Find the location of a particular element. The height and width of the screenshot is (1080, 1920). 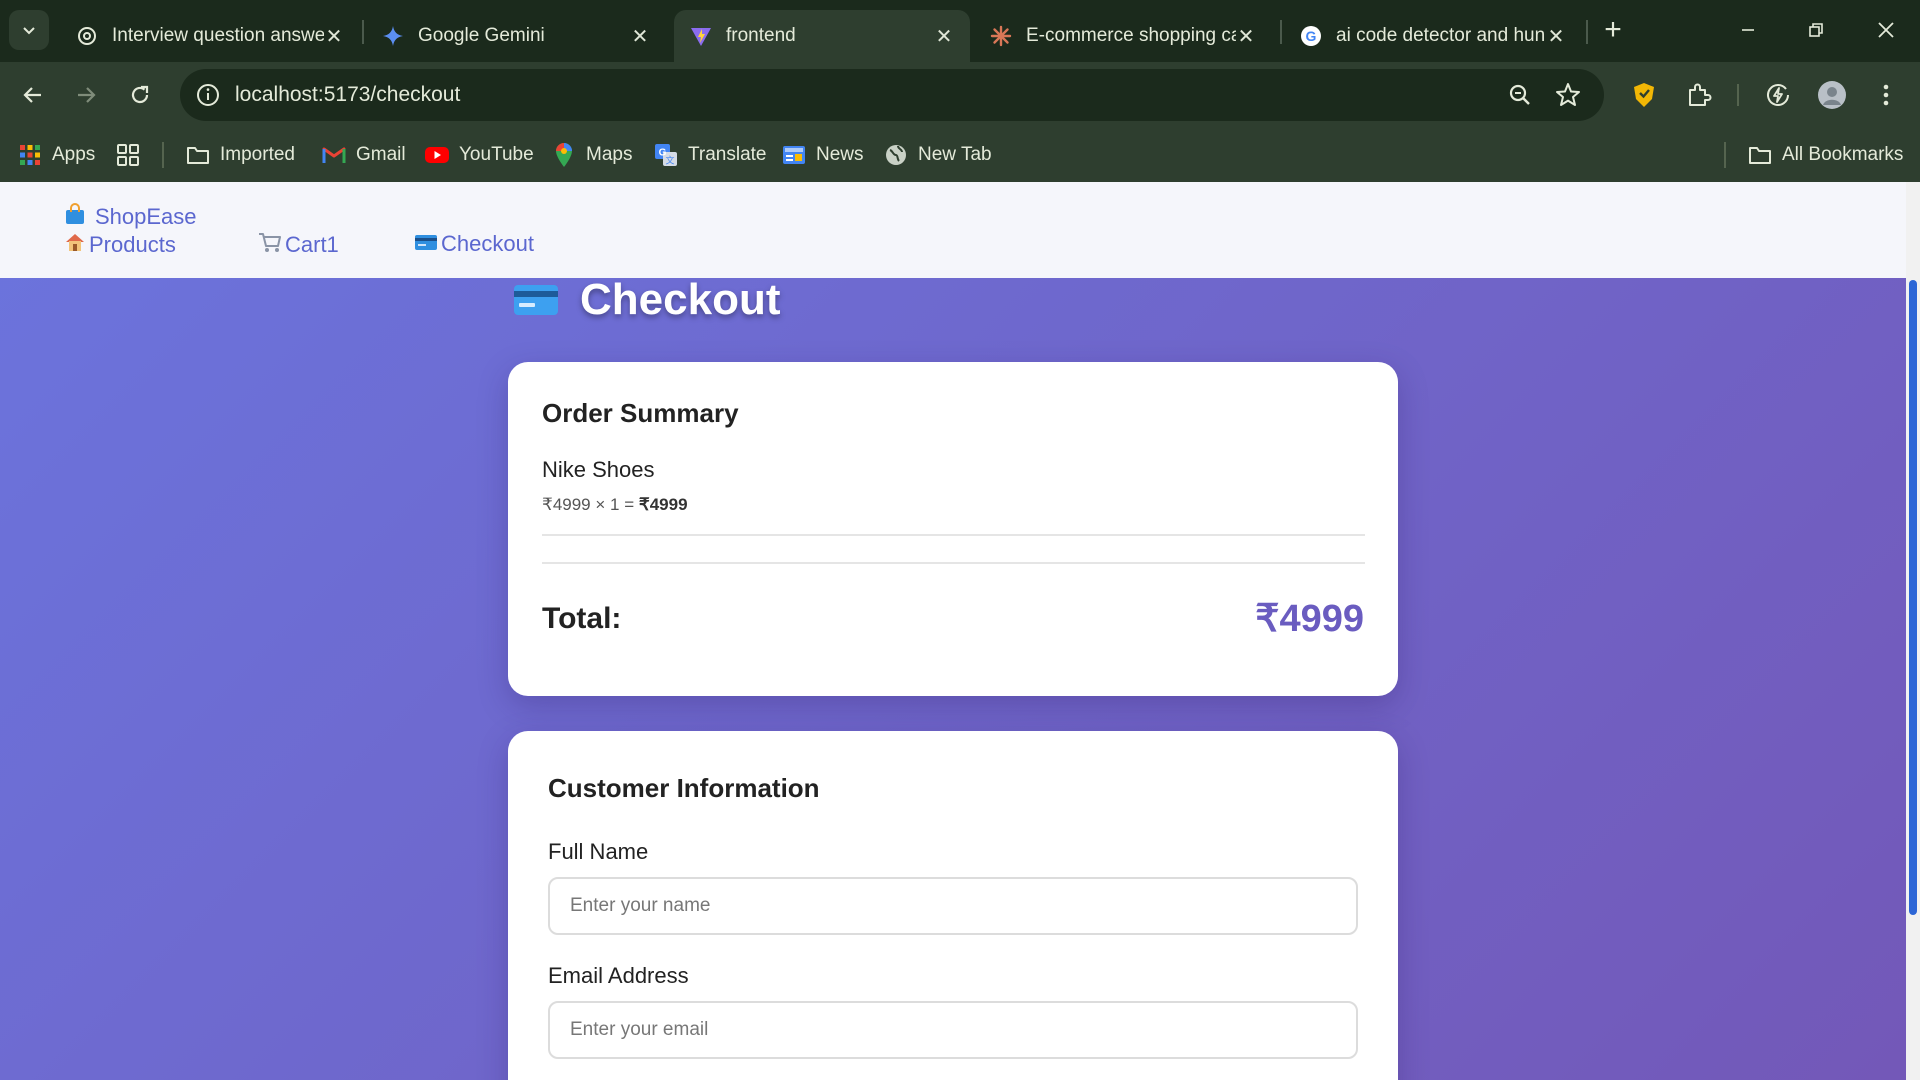

item-quantity: 1 is located at coordinates (615, 504).